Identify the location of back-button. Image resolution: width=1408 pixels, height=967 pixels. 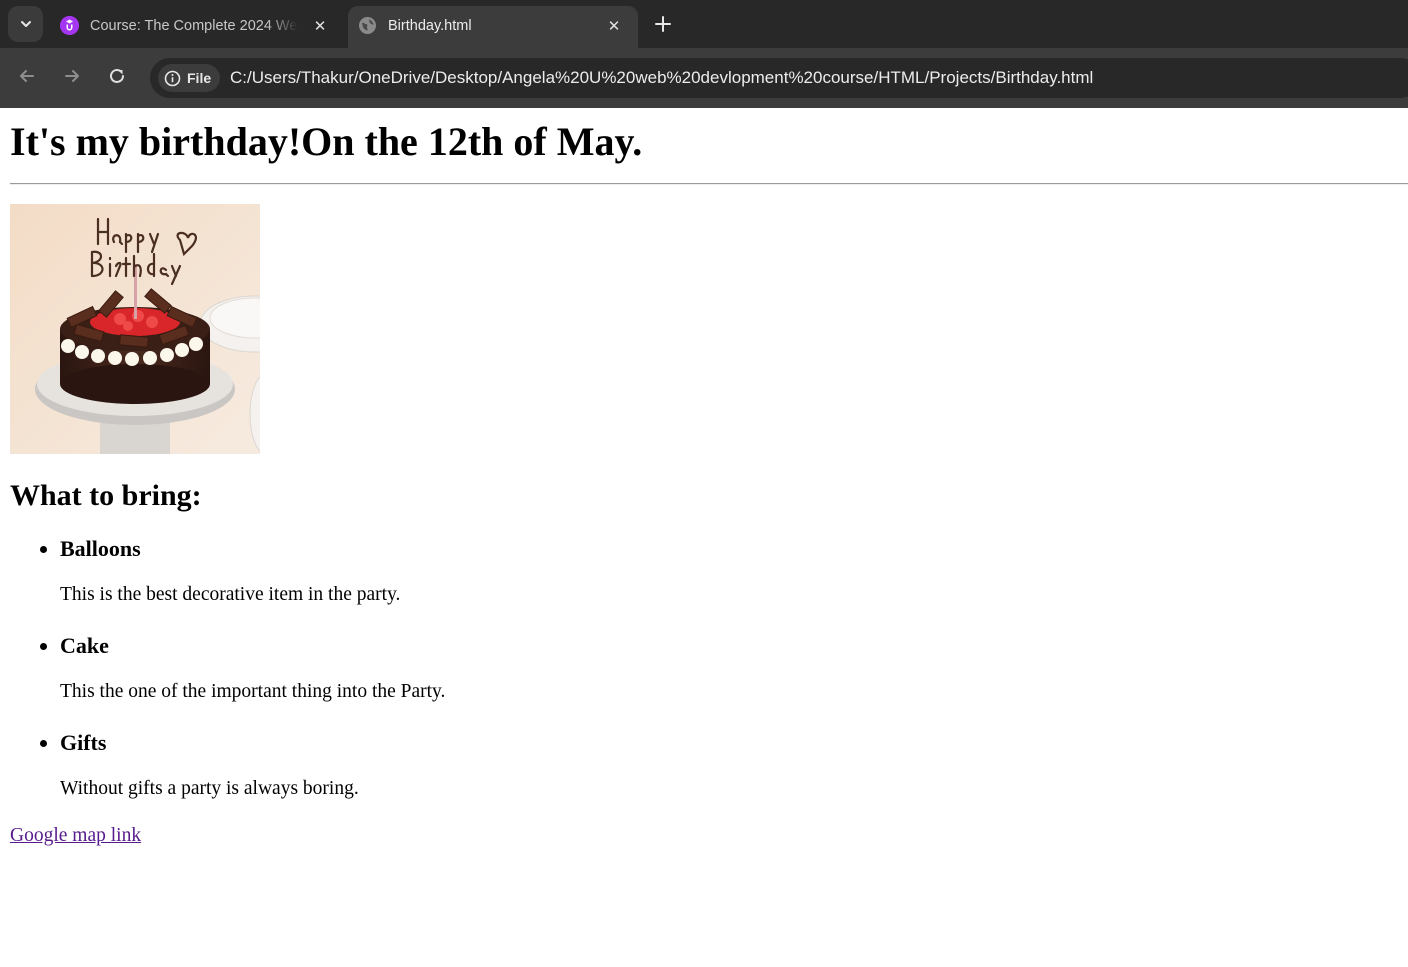
(27, 76).